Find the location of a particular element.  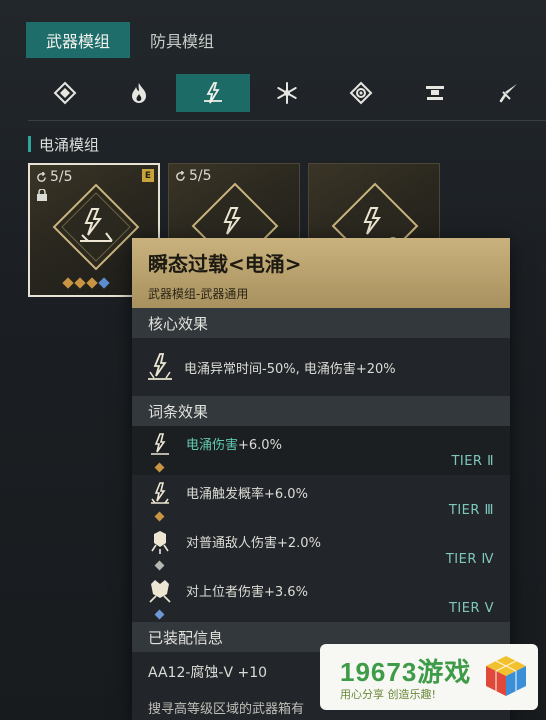

shock-damage-icon is located at coordinates (160, 443).